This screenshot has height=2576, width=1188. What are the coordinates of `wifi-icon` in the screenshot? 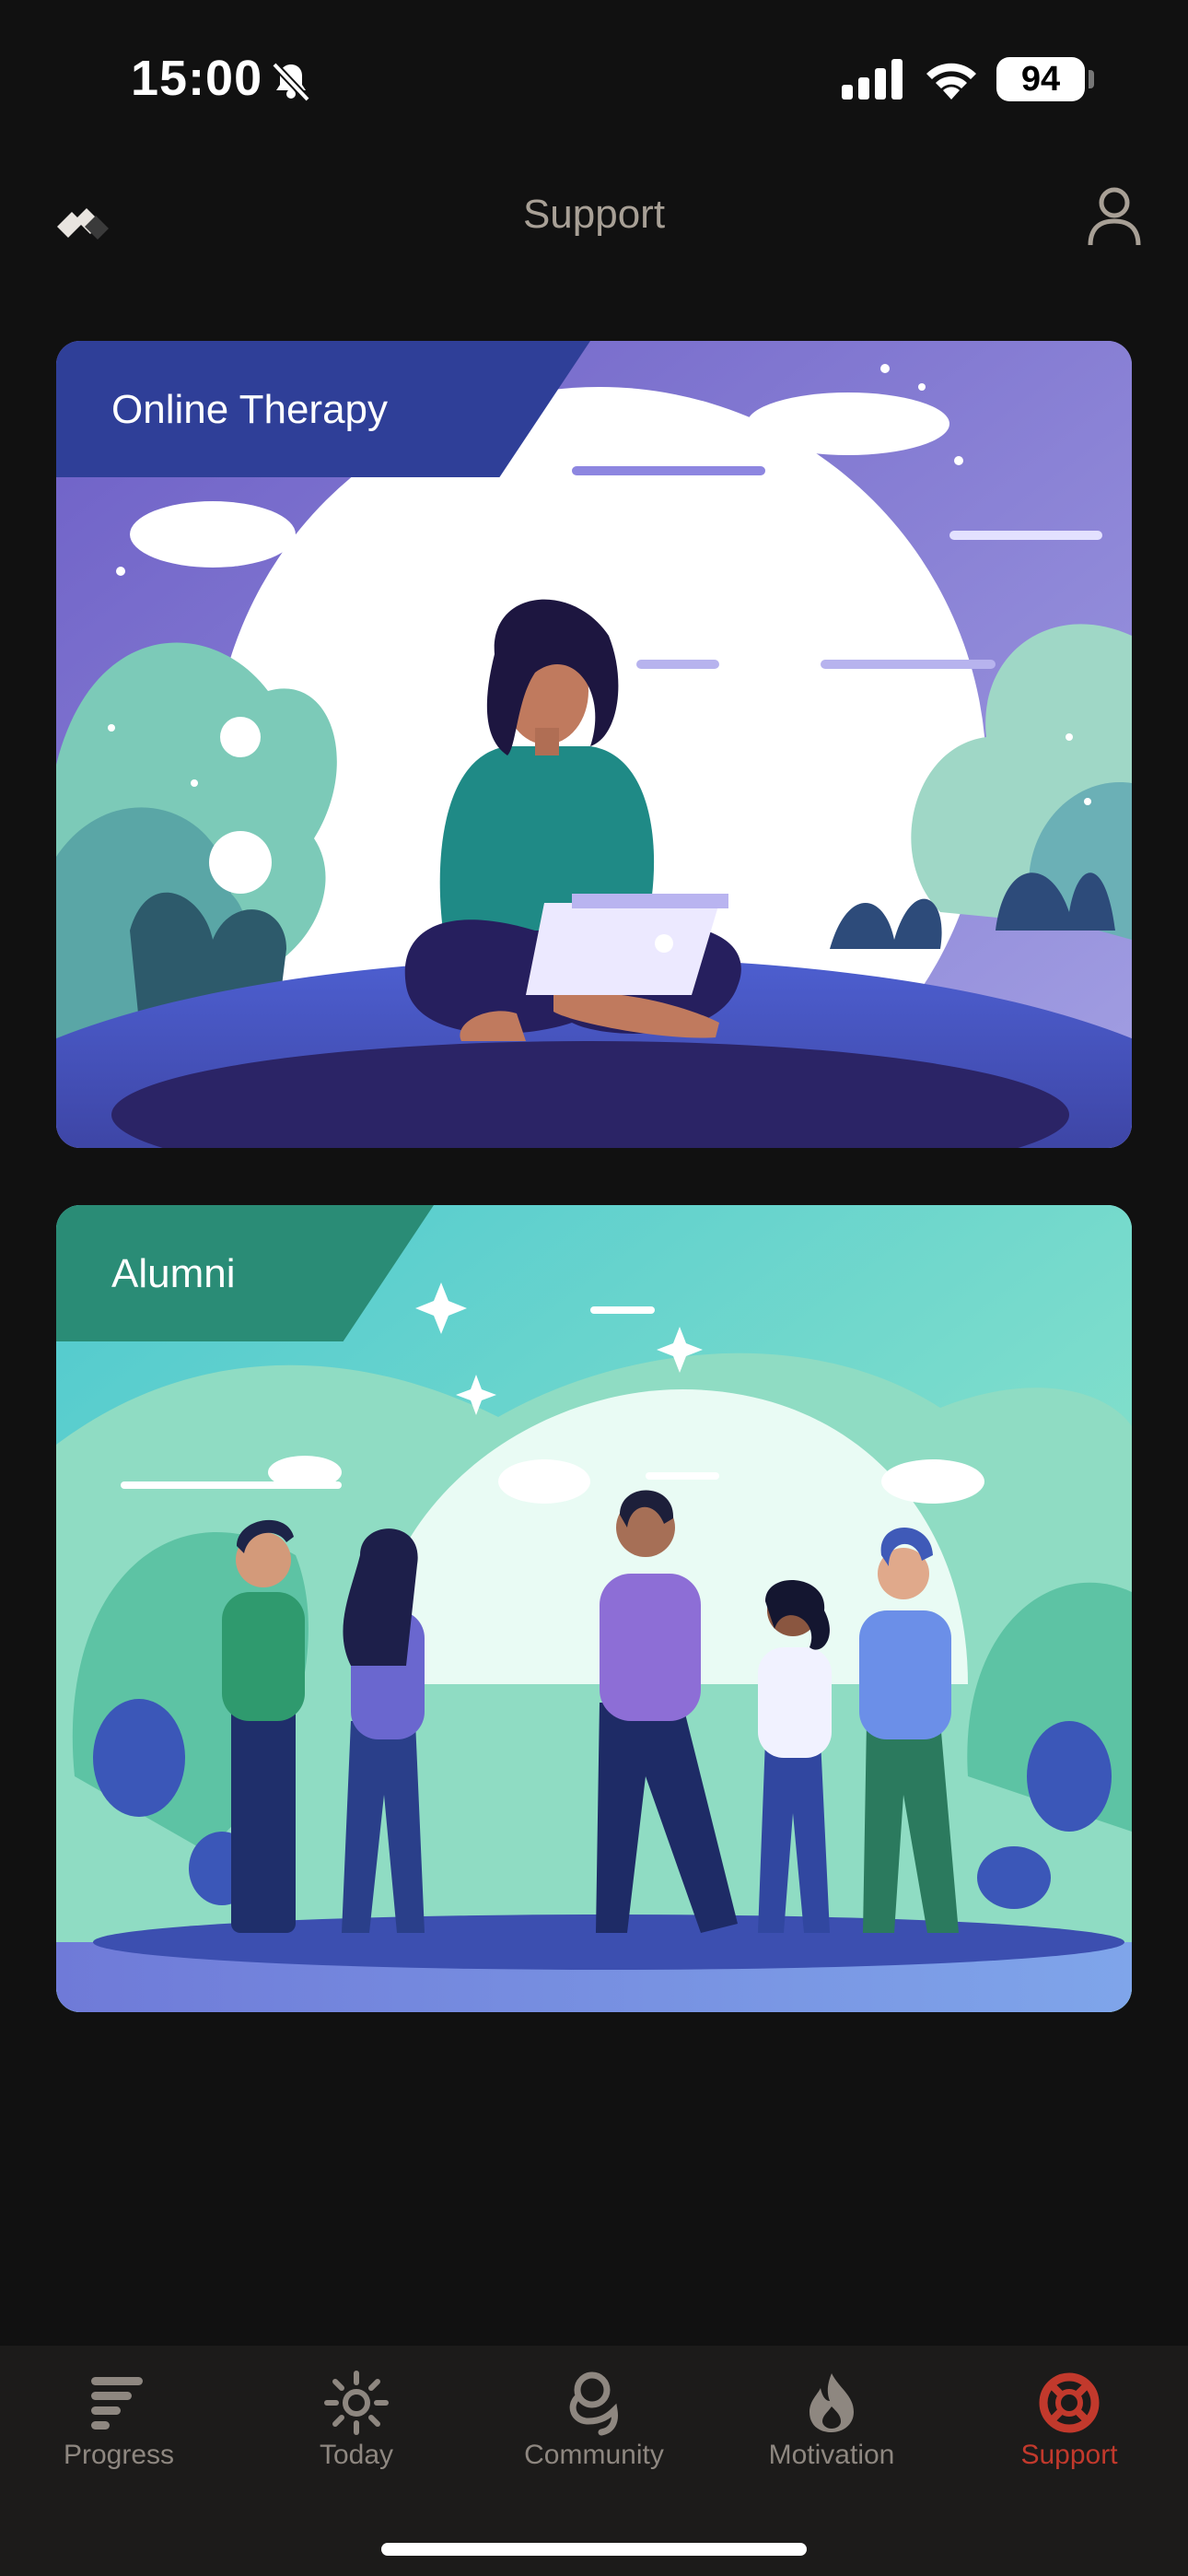 It's located at (951, 80).